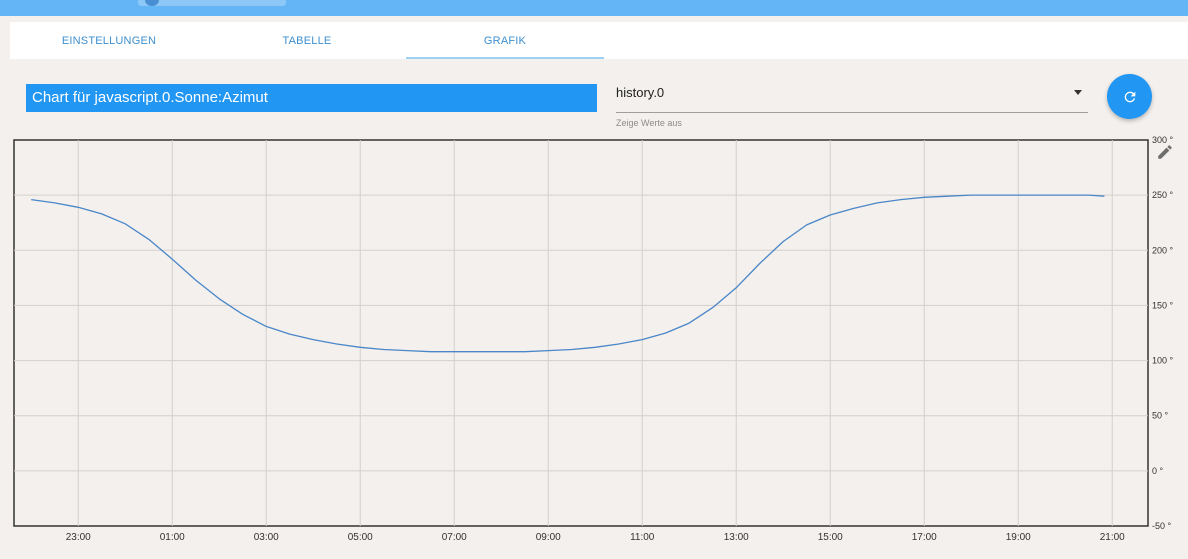  What do you see at coordinates (172, 537) in the screenshot?
I see `x-tick-label: 01:00` at bounding box center [172, 537].